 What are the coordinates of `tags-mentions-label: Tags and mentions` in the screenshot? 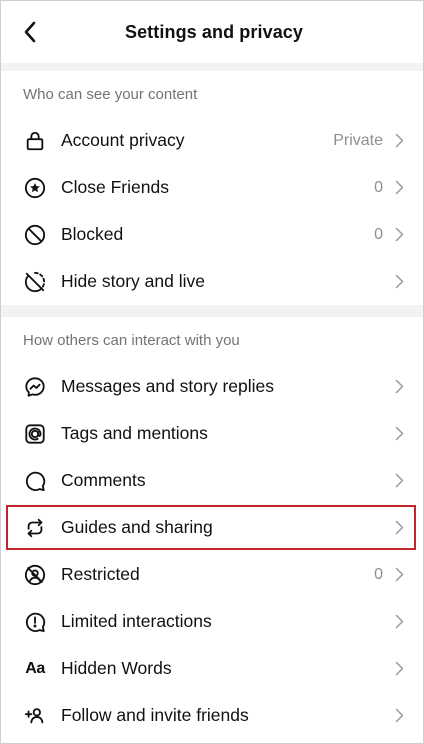 It's located at (134, 433).